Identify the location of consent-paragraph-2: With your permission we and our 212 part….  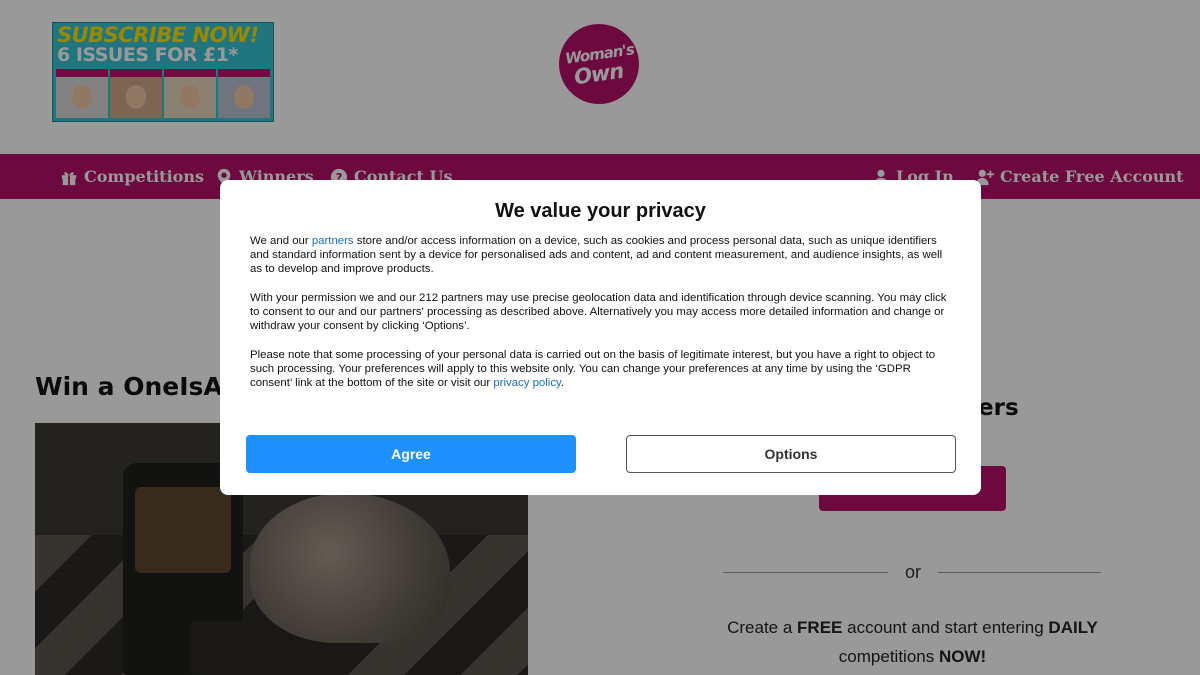
(598, 312).